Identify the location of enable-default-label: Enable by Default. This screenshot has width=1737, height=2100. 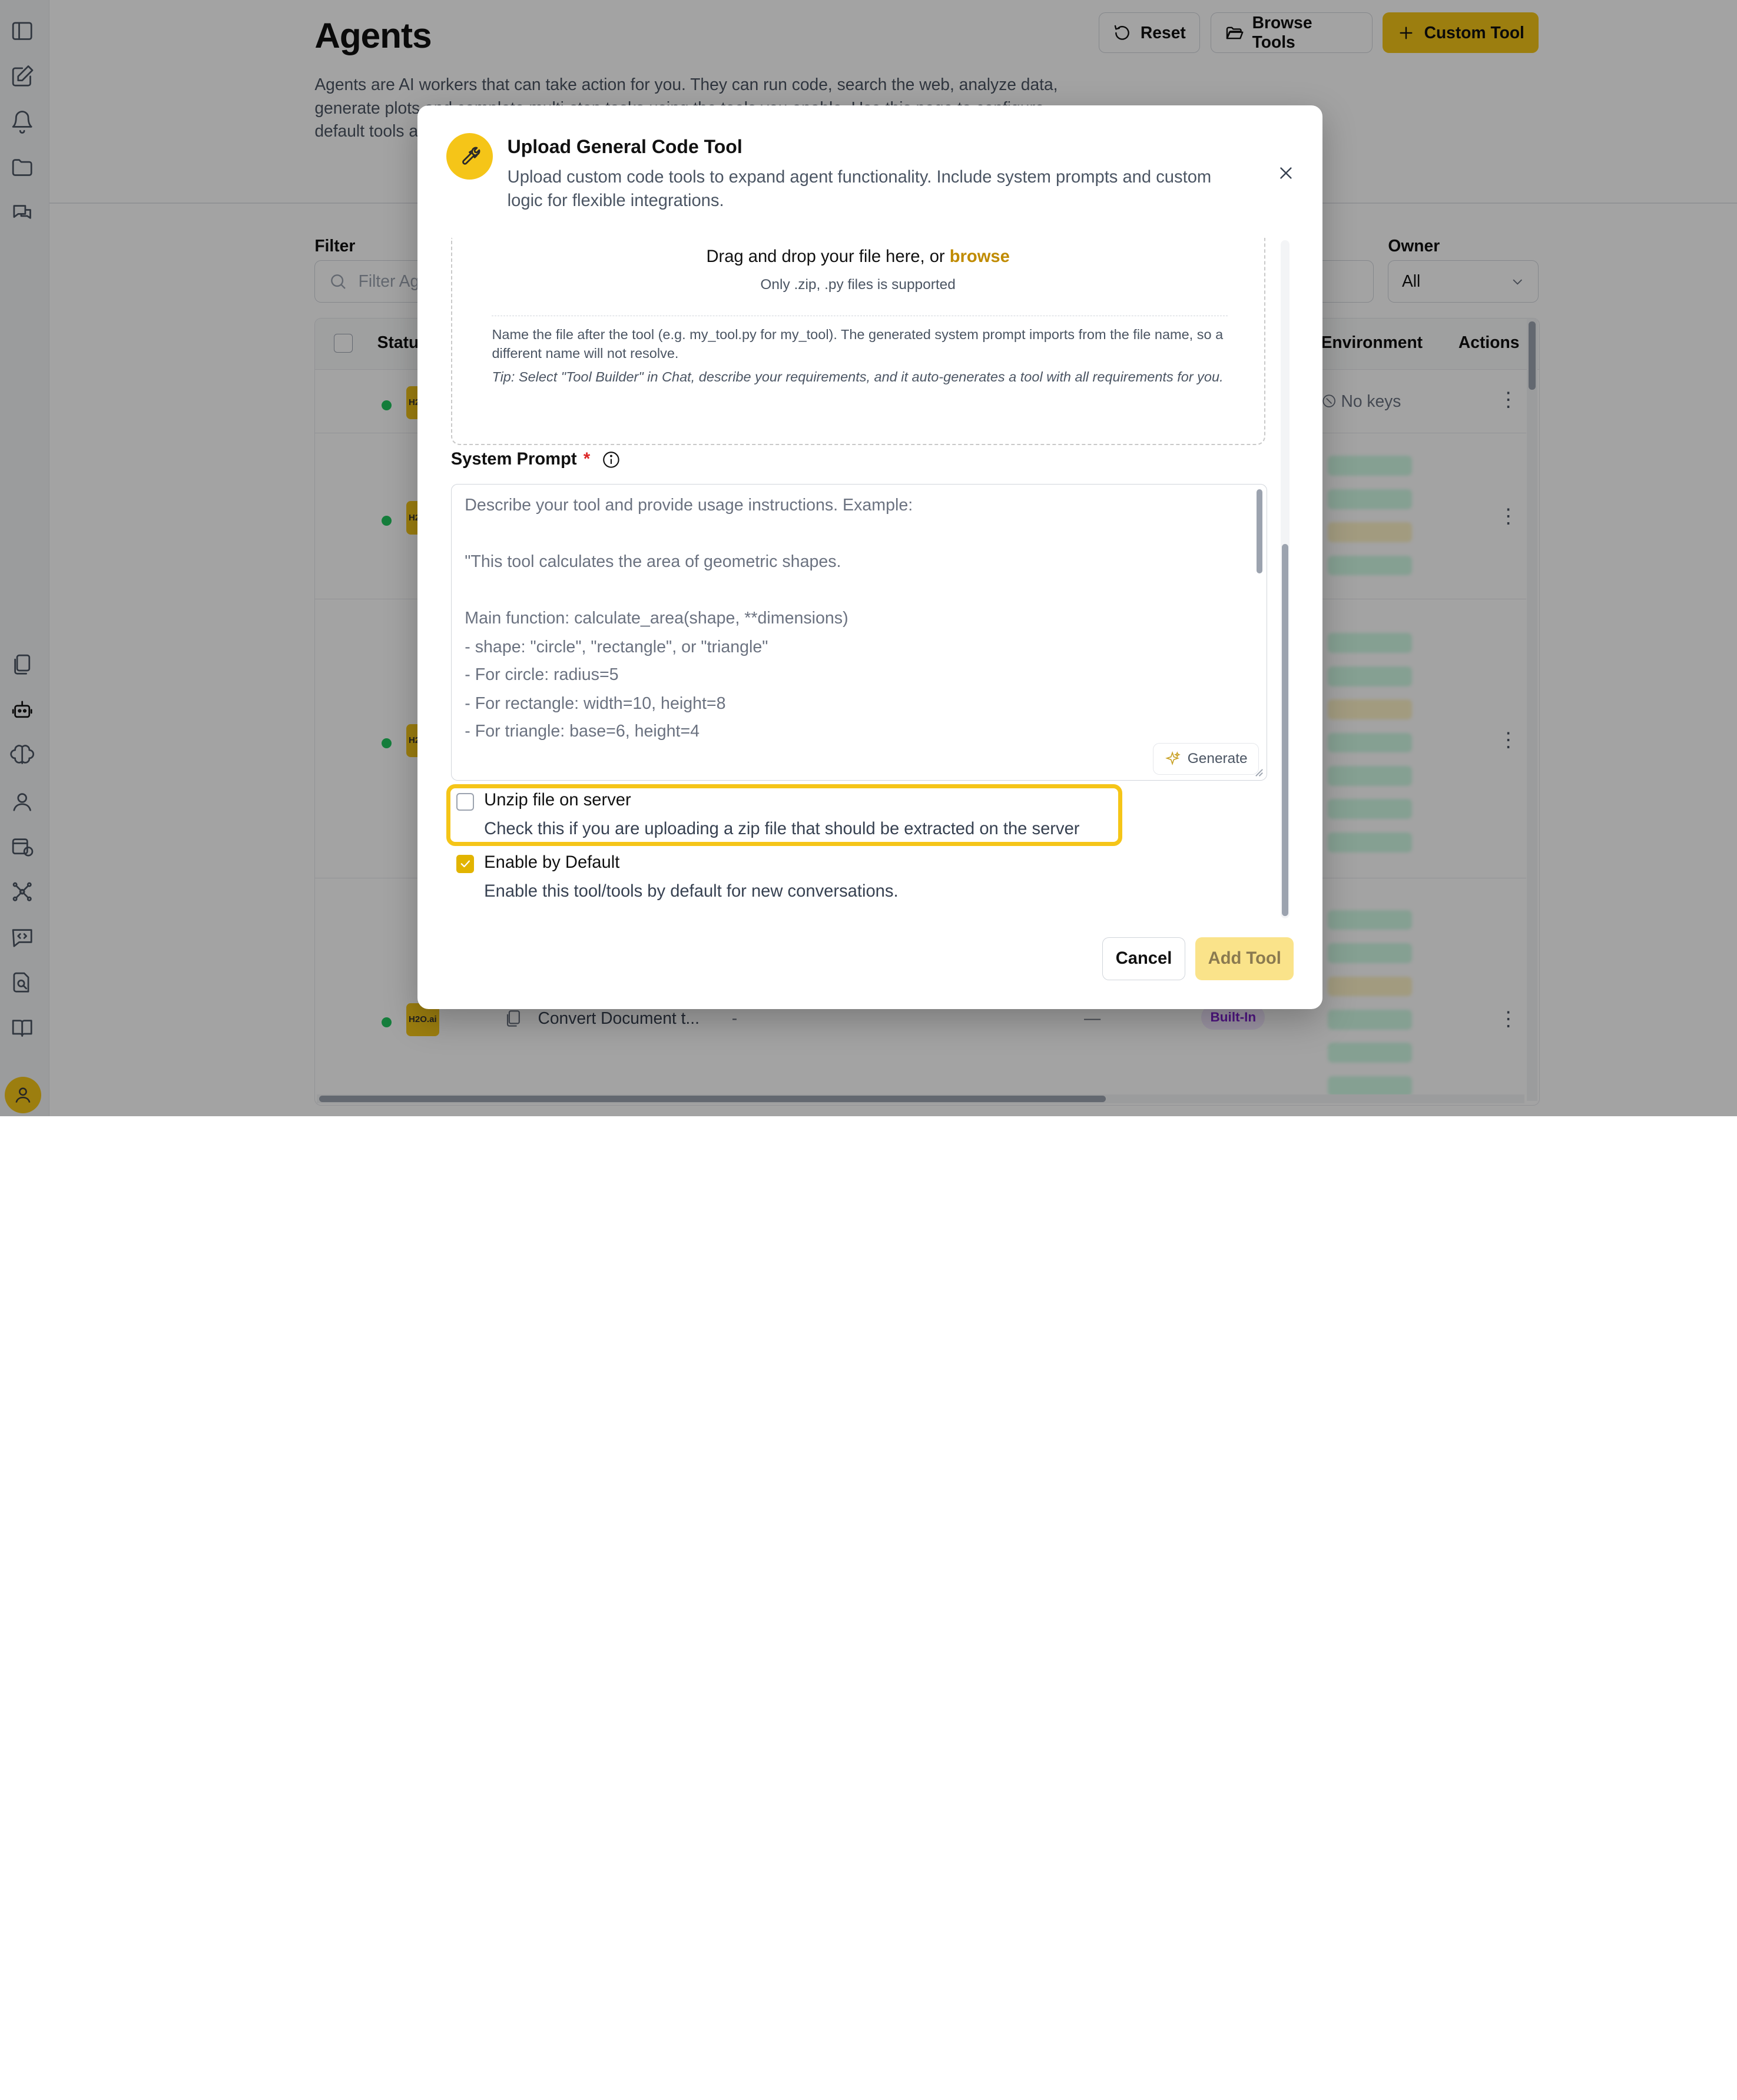
(551, 862).